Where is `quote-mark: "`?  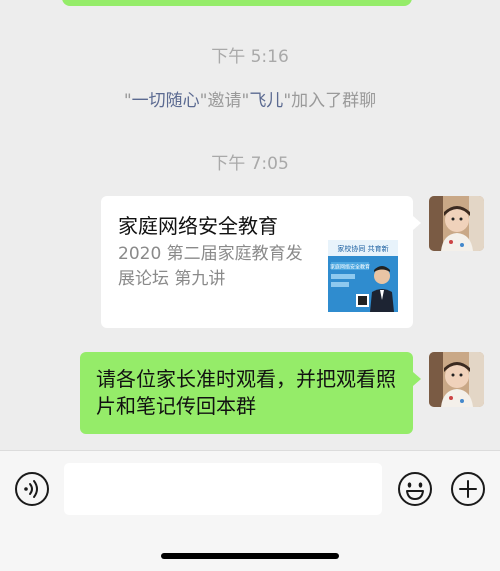
quote-mark: " is located at coordinates (127, 101).